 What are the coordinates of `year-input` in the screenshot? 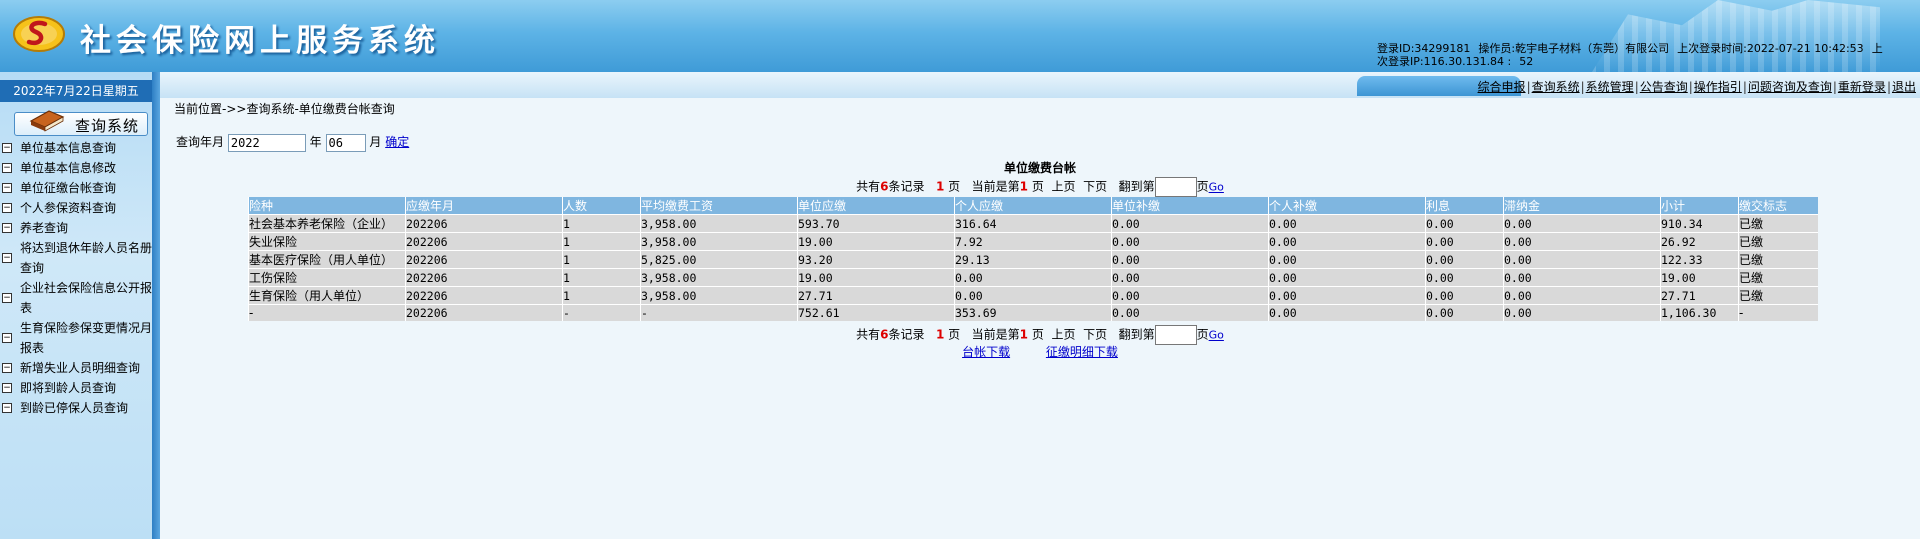 It's located at (266, 142).